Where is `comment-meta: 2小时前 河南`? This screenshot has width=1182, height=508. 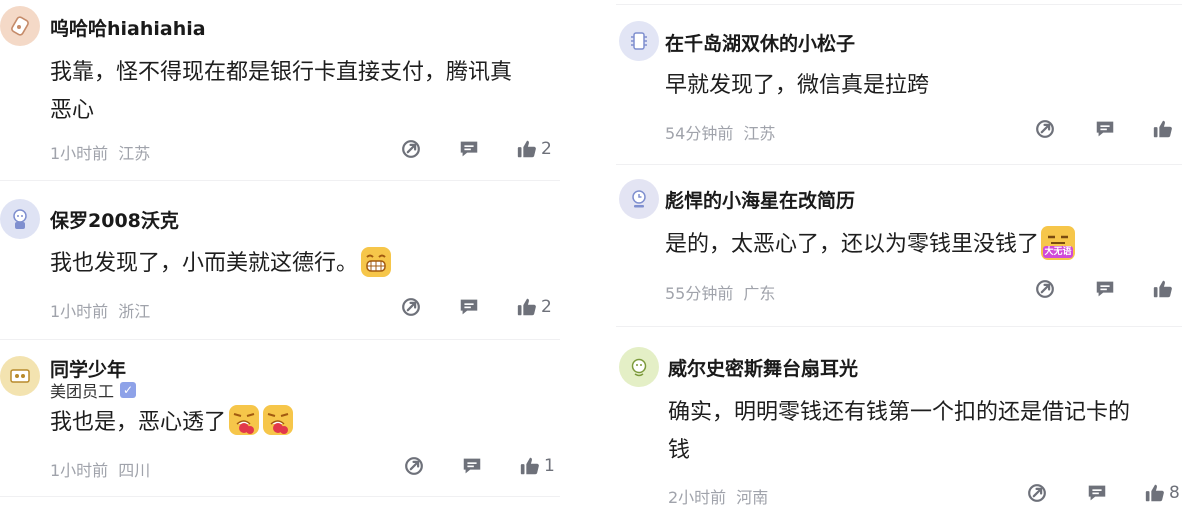 comment-meta: 2小时前 河南 is located at coordinates (718, 496).